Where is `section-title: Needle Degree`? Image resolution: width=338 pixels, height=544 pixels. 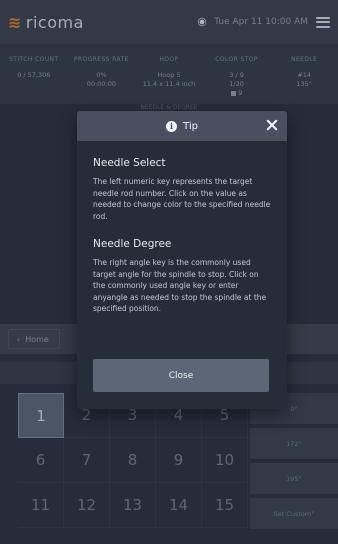
section-title: Needle Degree is located at coordinates (132, 244).